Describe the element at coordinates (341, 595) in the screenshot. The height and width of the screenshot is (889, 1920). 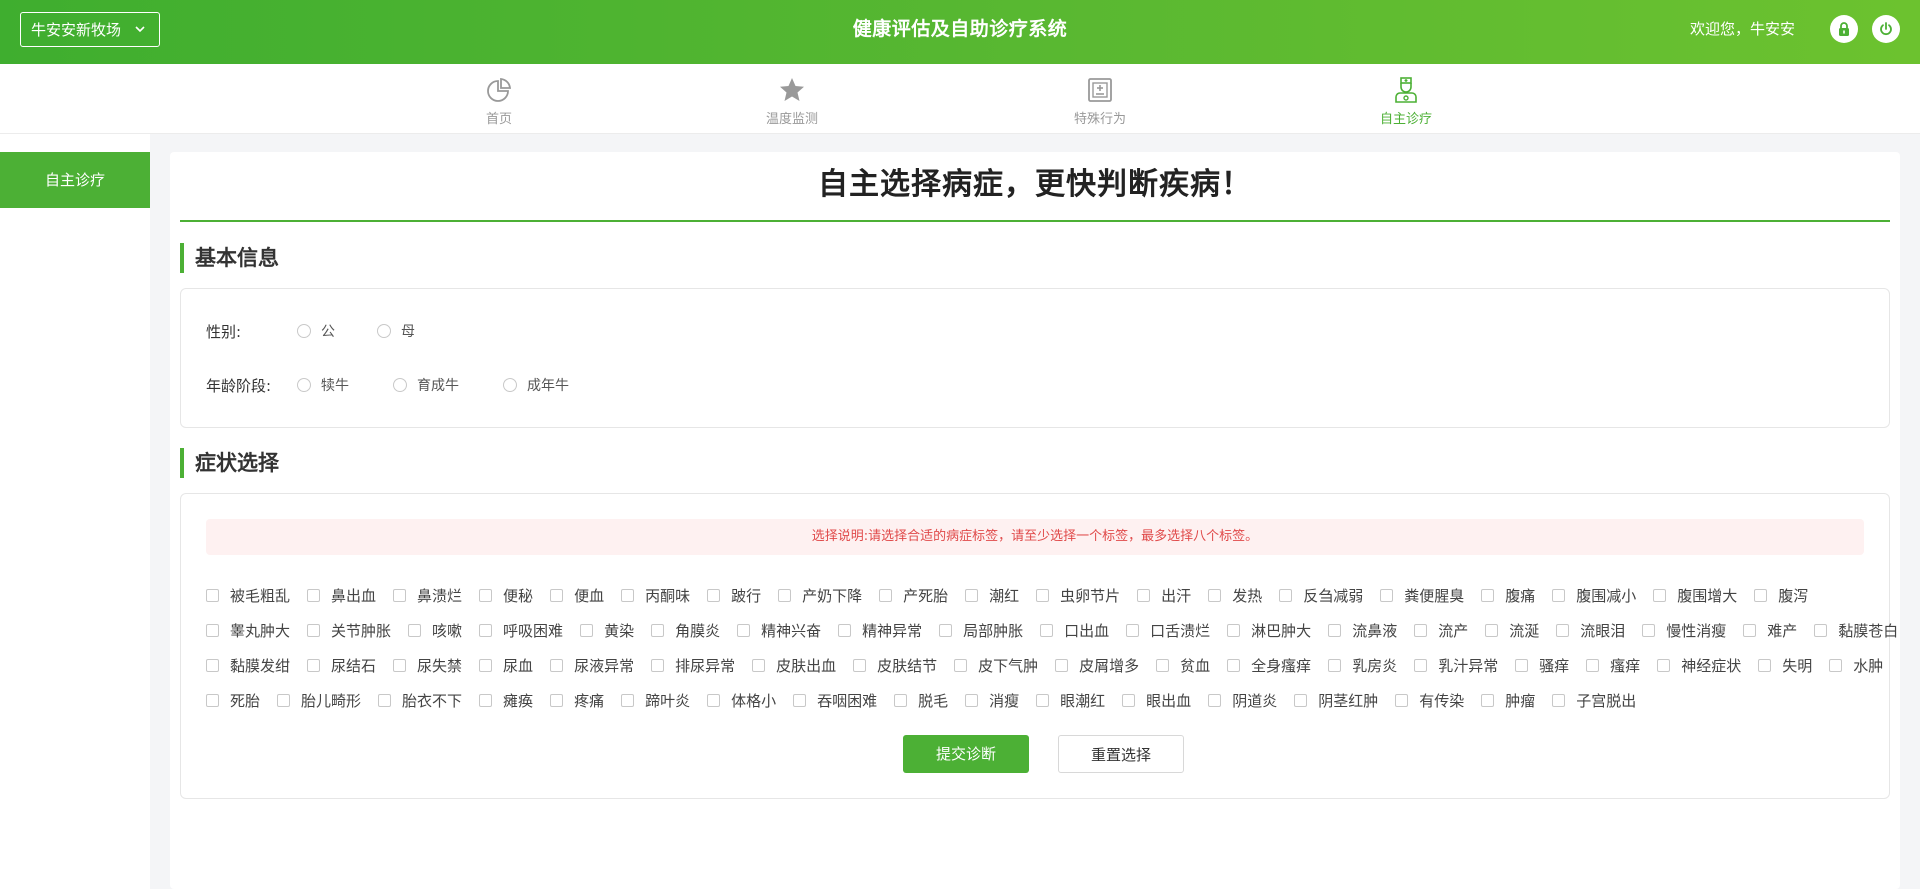
I see `symptom-checkbox-item: 鼻出血` at that location.